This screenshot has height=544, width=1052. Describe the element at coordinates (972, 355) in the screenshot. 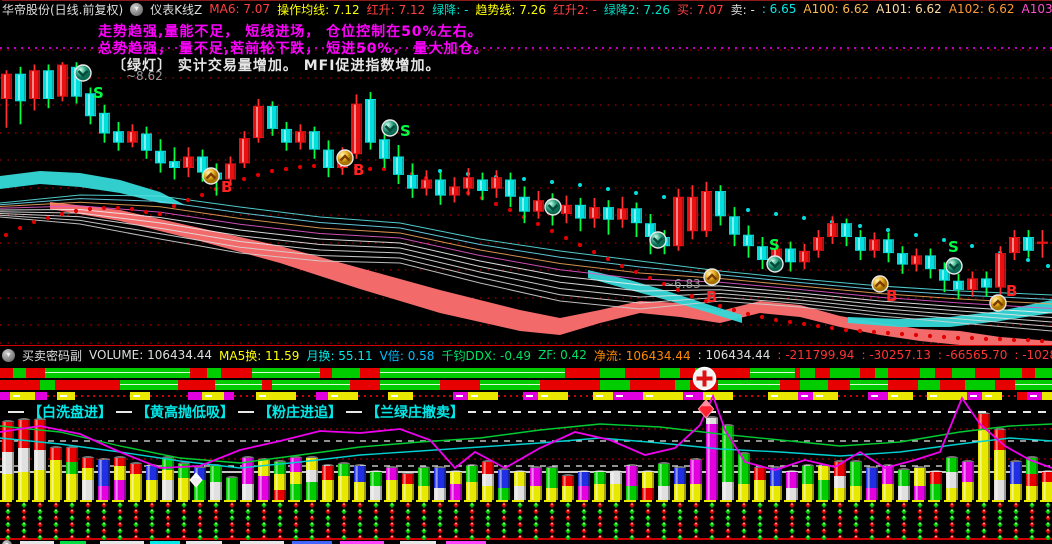

I see `header-item: : -66565.70` at that location.